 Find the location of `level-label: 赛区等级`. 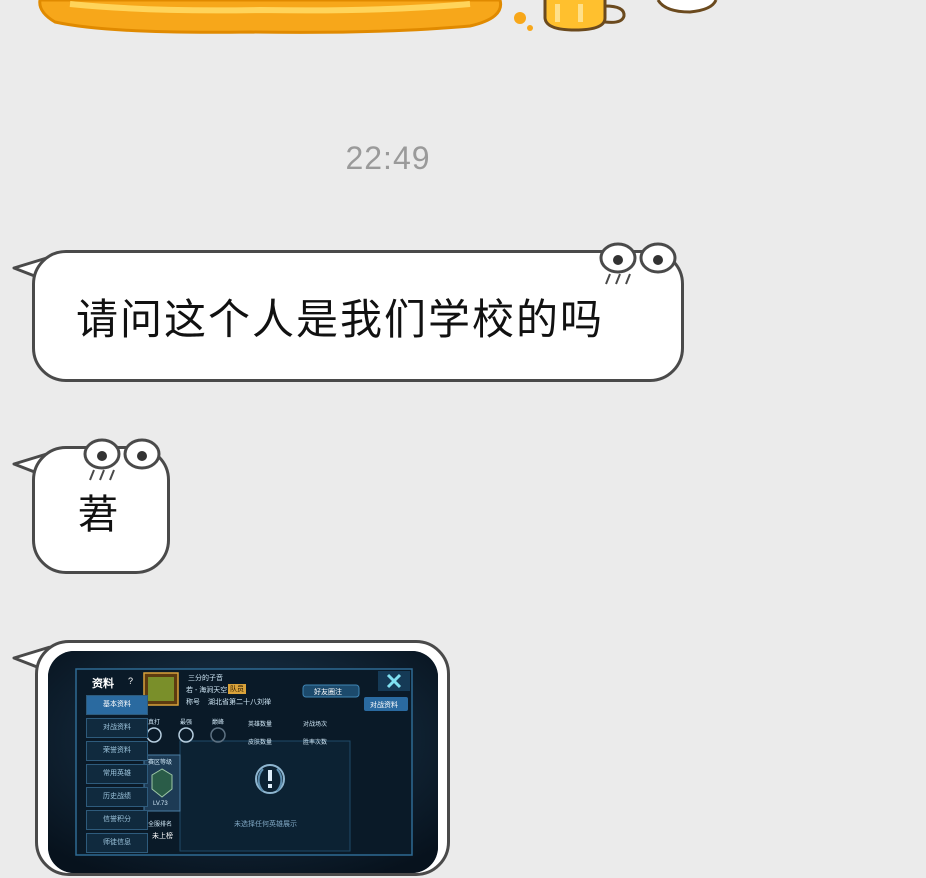

level-label: 赛区等级 is located at coordinates (160, 763).